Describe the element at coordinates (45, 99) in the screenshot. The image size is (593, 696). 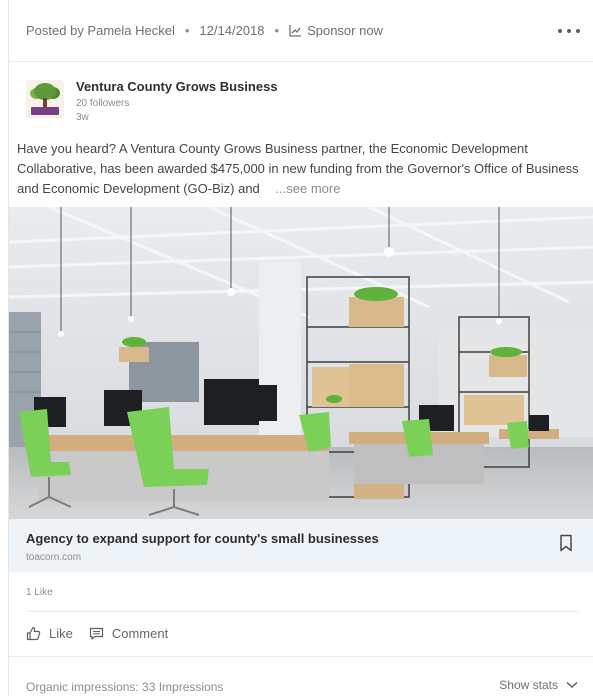
I see `company-logo` at that location.